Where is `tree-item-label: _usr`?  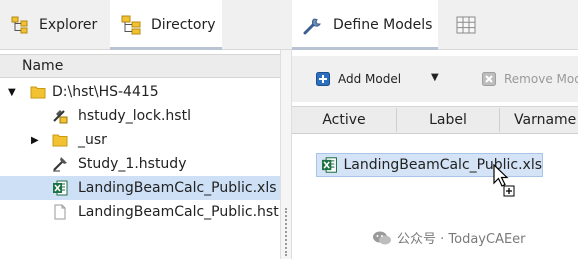 tree-item-label: _usr is located at coordinates (92, 140).